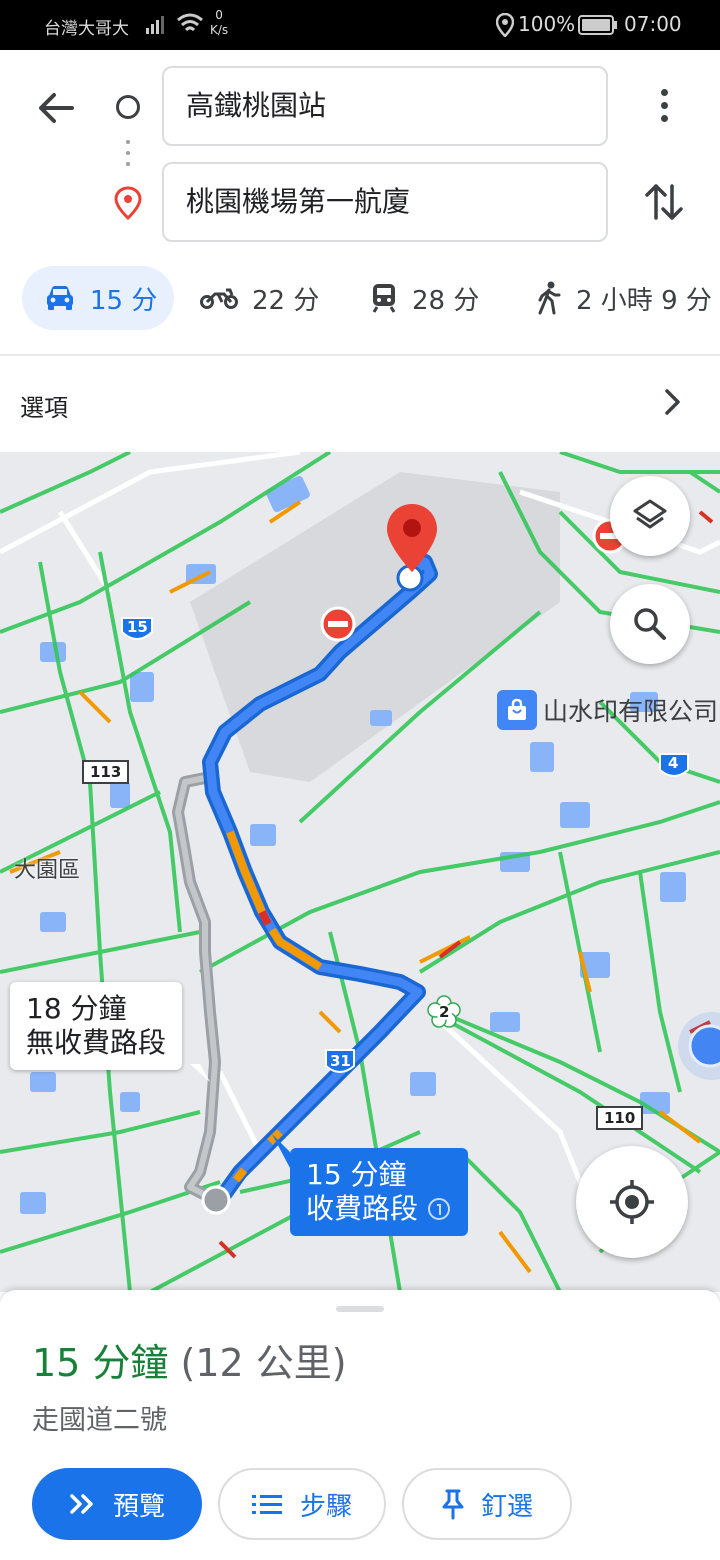 This screenshot has height=1560, width=720. Describe the element at coordinates (100, 1363) in the screenshot. I see `duration-text: 15 分鐘` at that location.